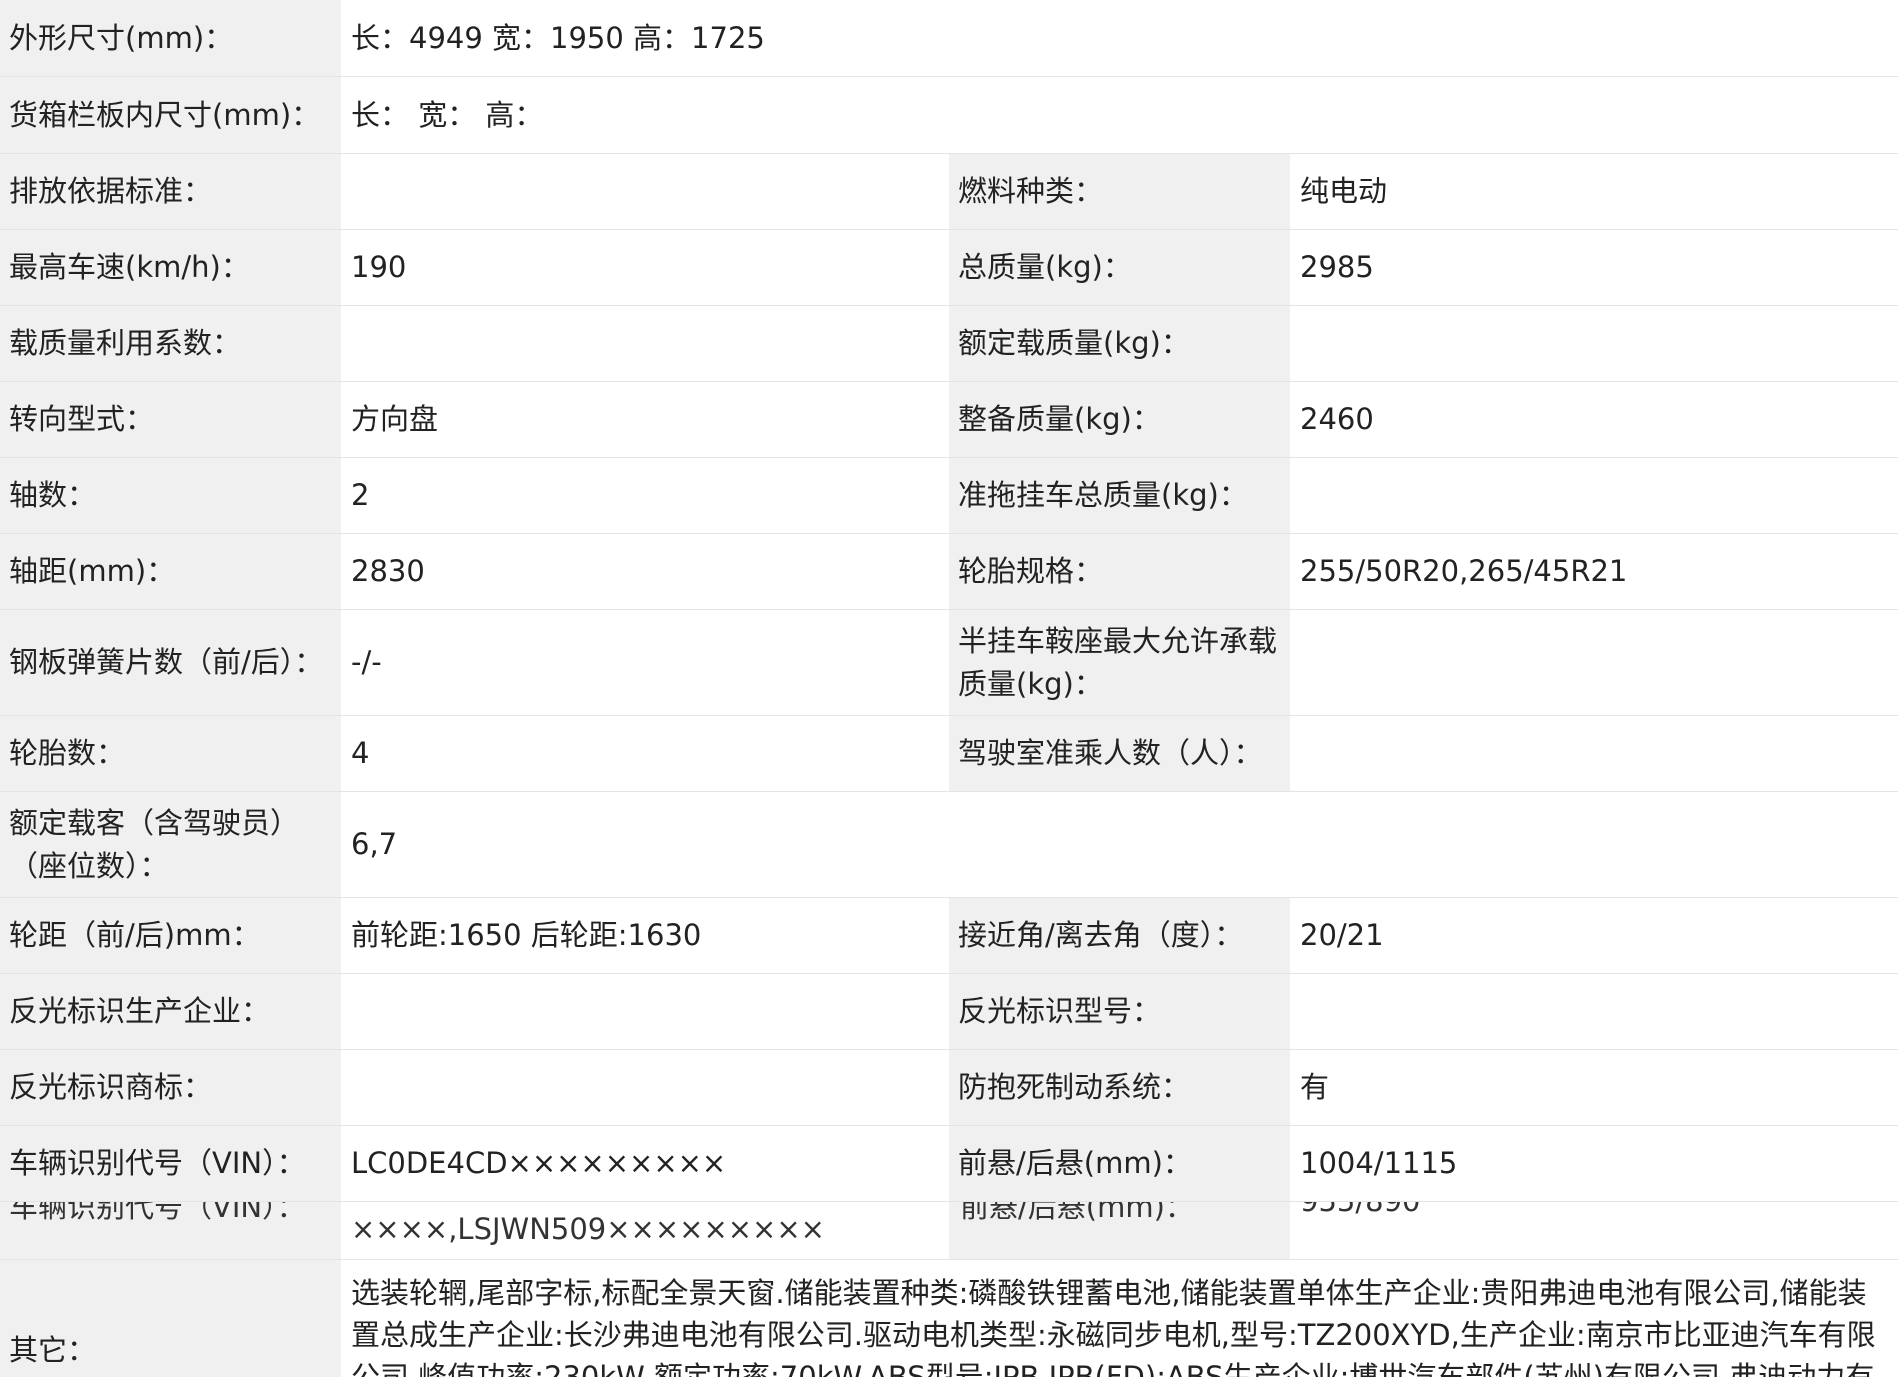 This screenshot has height=1377, width=1898. Describe the element at coordinates (1120, 844) in the screenshot. I see `value-rated-passengers: 6,7` at that location.